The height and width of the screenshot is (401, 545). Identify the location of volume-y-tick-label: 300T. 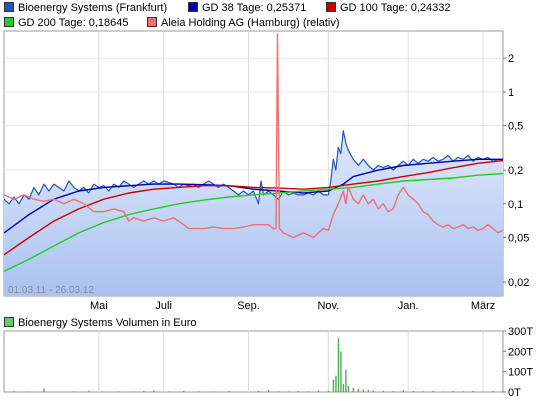
(520, 332).